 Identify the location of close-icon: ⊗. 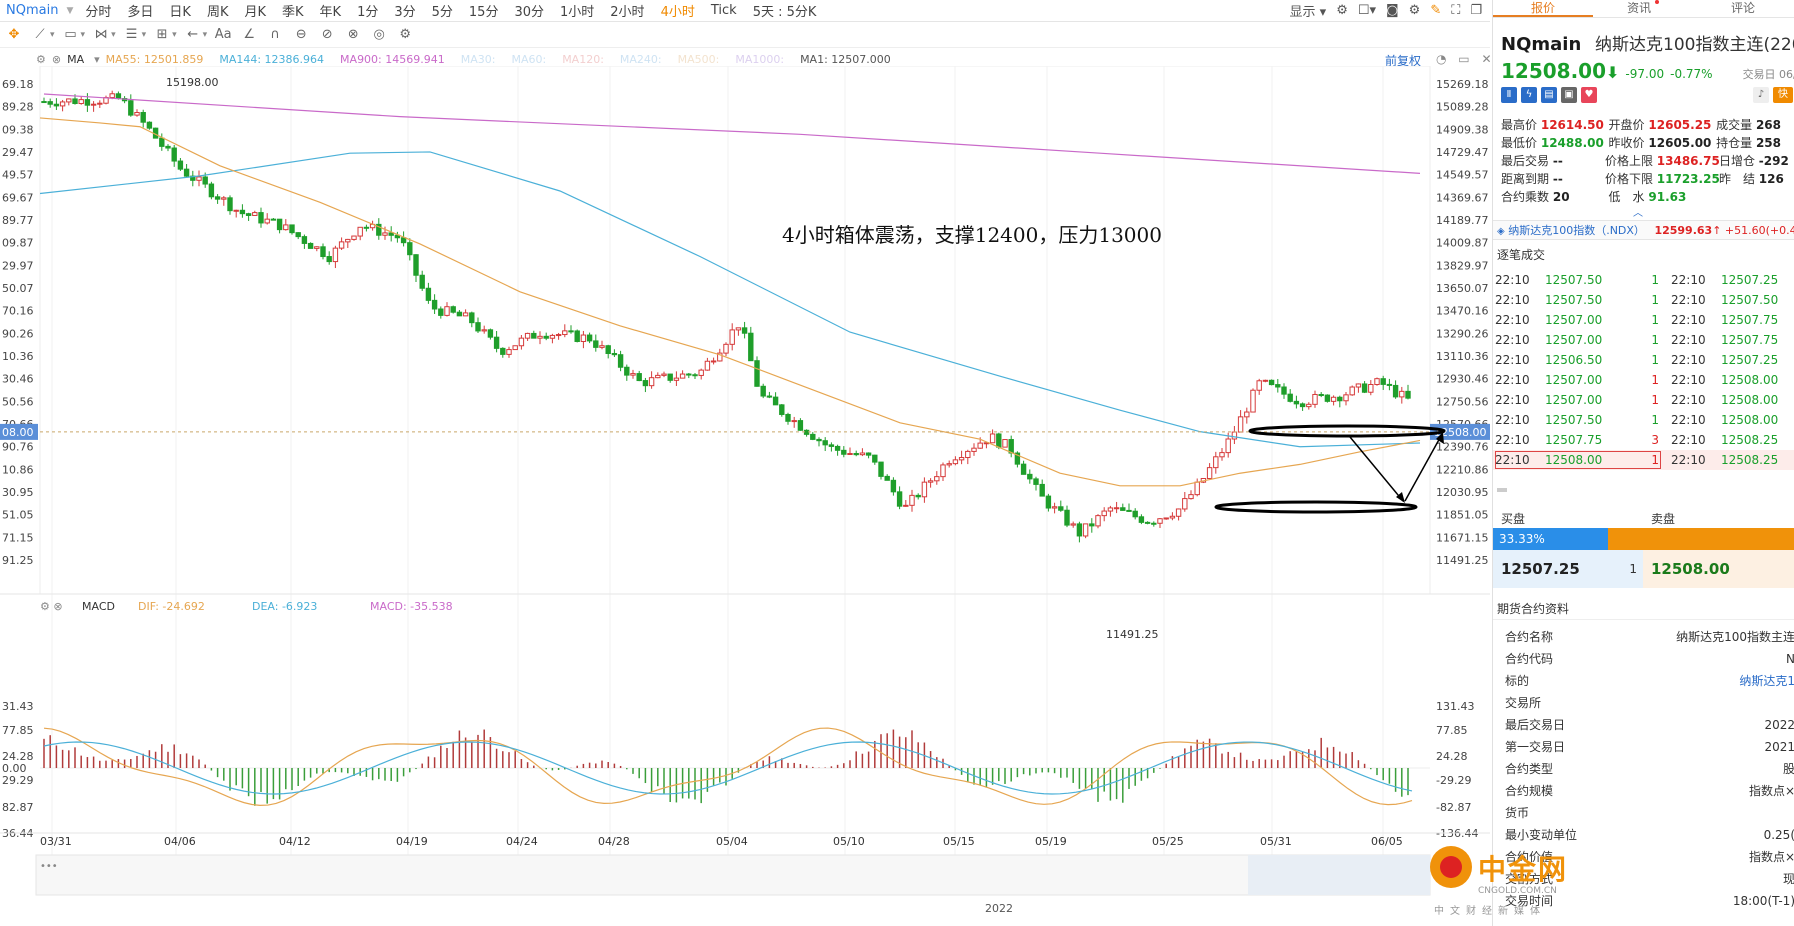
(56, 59).